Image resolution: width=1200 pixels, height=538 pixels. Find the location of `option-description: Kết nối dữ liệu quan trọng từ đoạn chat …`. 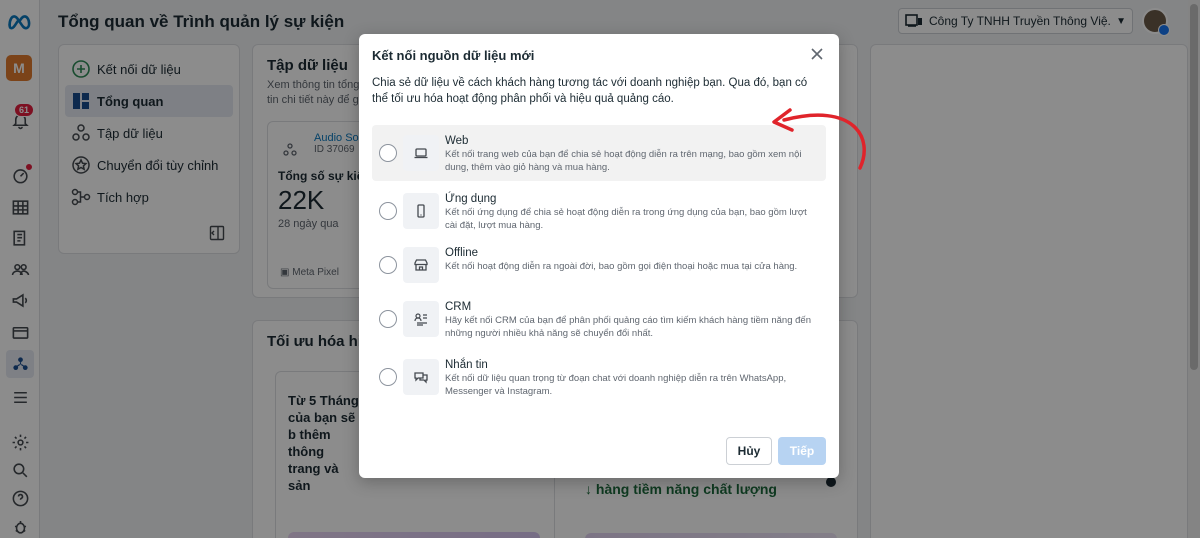

option-description: Kết nối dữ liệu quan trọng từ đoạn chat … is located at coordinates (616, 385).